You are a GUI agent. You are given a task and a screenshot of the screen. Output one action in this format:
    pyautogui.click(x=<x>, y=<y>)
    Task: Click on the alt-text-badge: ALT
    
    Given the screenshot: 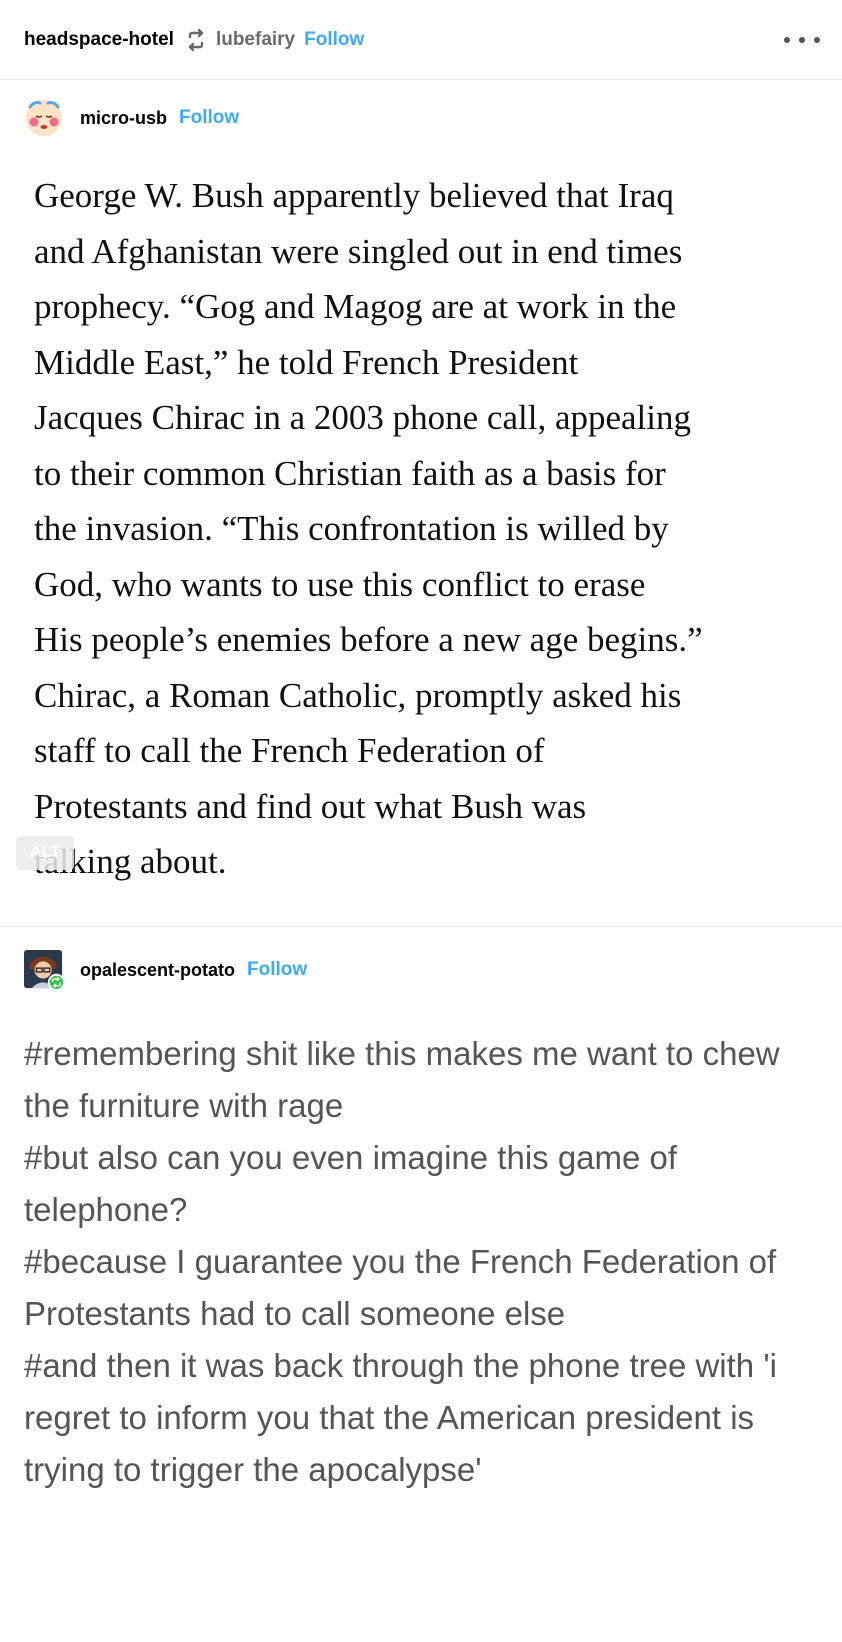 What is the action you would take?
    pyautogui.click(x=45, y=853)
    